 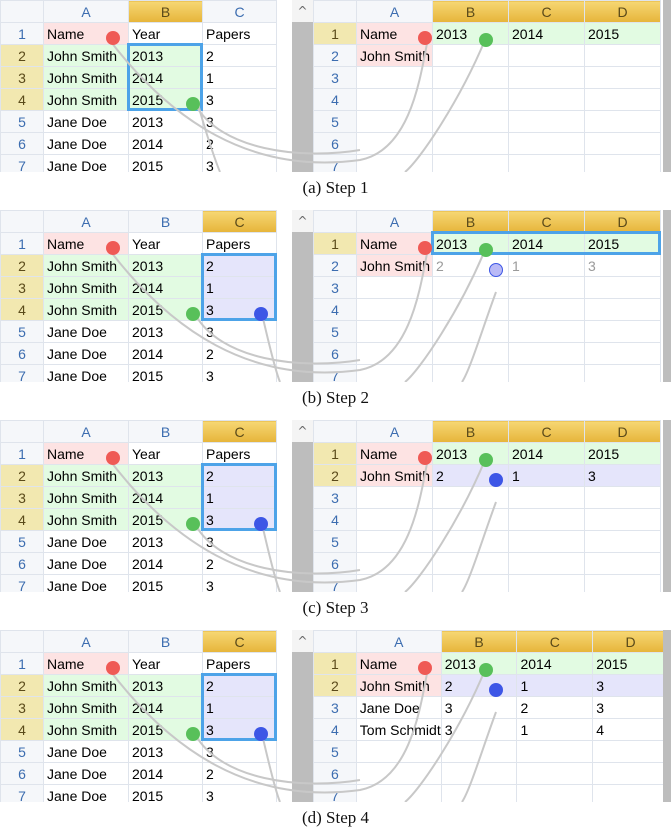 I want to click on year-anchor-dot, so click(x=193, y=314).